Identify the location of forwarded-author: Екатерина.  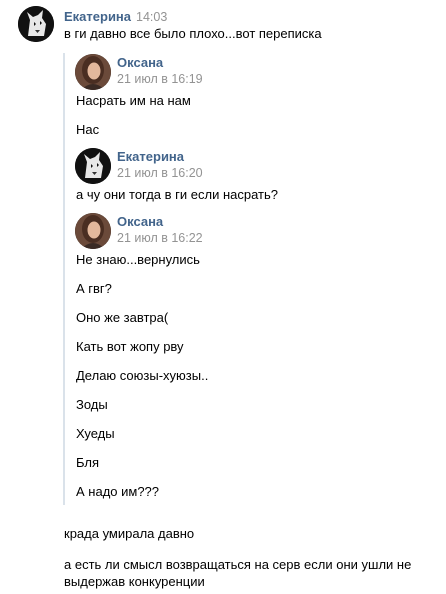
(150, 156).